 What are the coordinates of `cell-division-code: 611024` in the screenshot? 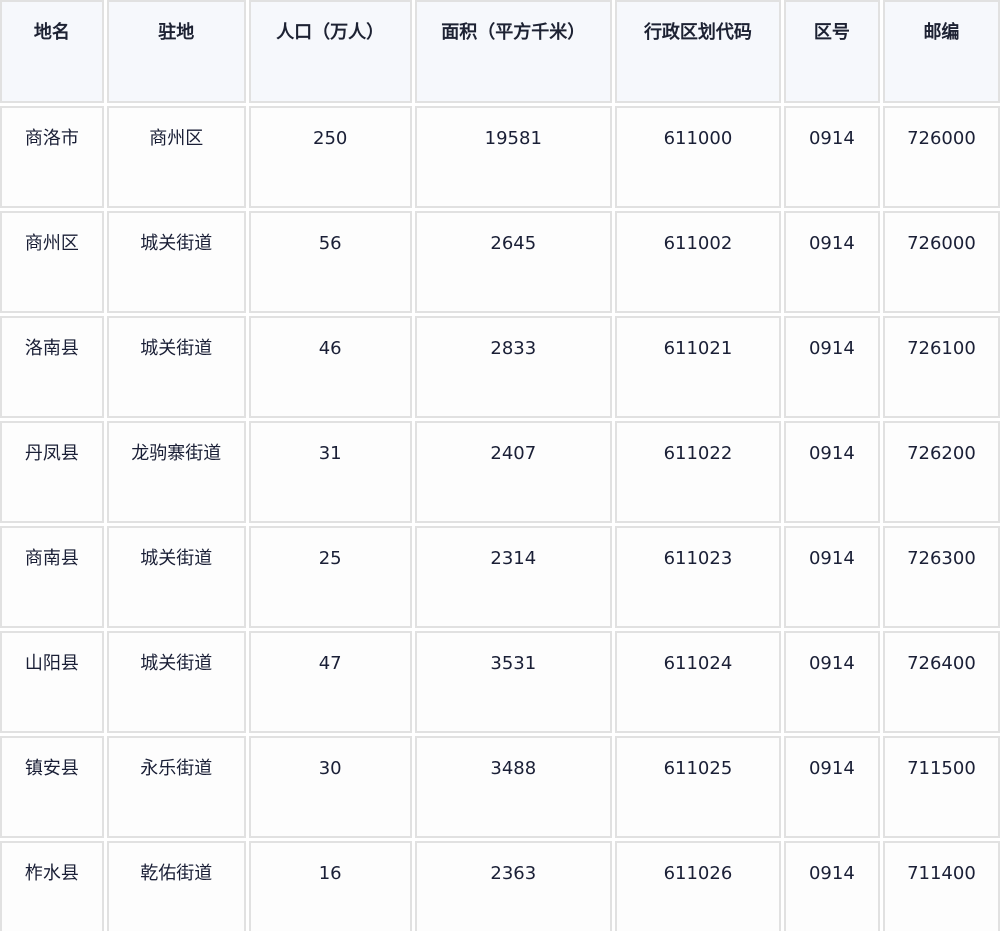 It's located at (697, 682).